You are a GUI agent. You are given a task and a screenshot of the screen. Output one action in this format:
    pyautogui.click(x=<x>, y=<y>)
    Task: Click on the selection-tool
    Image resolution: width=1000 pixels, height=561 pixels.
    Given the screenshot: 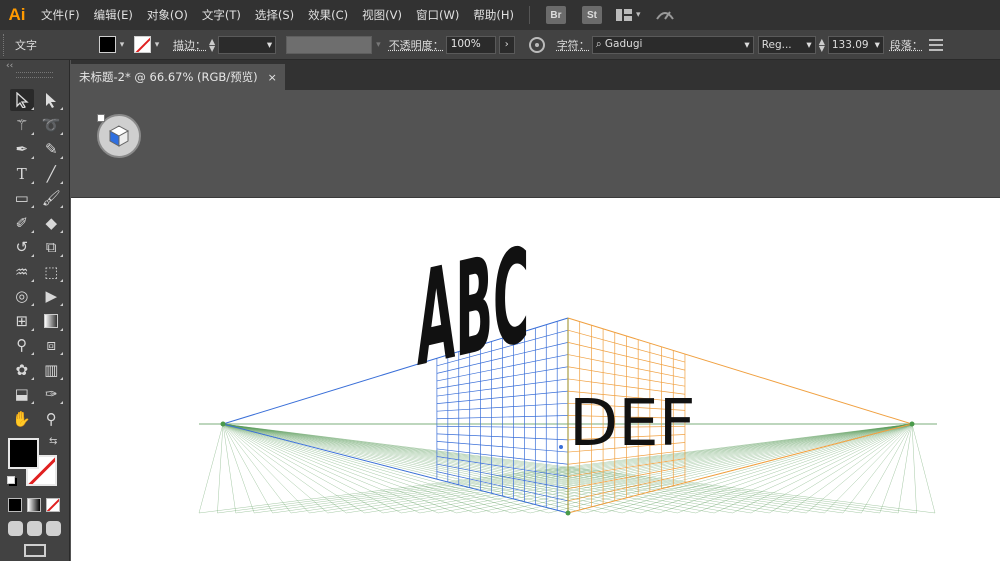 What is the action you would take?
    pyautogui.click(x=22, y=100)
    